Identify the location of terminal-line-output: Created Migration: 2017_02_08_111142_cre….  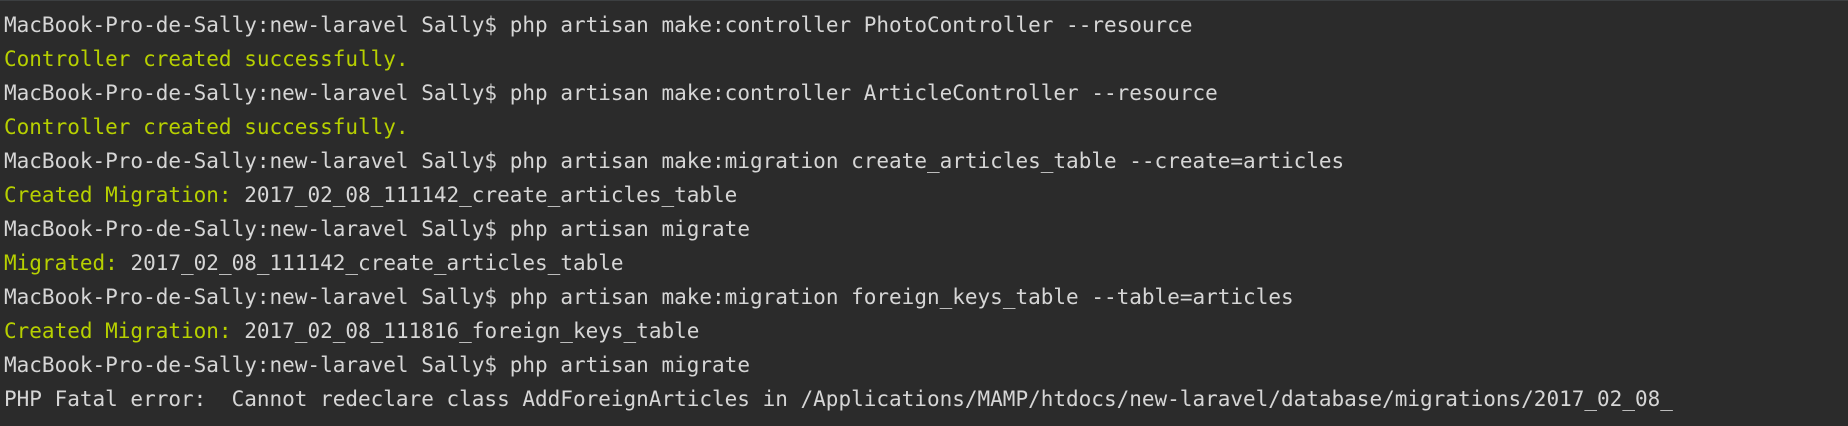
(926, 195).